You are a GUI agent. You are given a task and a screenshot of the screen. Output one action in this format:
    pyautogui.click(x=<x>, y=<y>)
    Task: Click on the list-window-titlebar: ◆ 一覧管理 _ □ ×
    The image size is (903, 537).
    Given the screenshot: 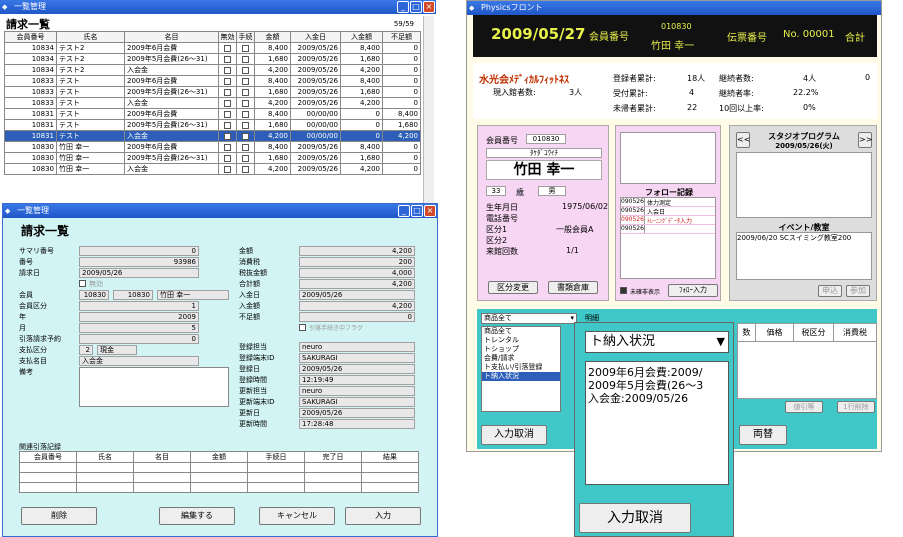 What is the action you would take?
    pyautogui.click(x=218, y=7)
    